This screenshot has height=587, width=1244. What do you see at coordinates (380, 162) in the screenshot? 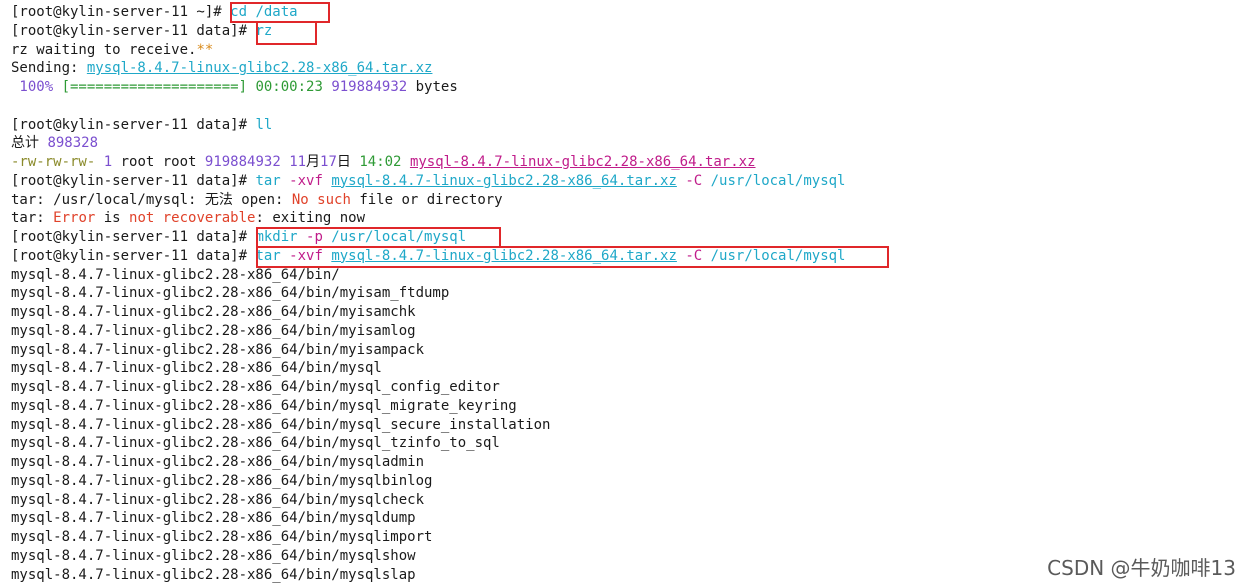
I see `terminal-text-segment: 14:02` at bounding box center [380, 162].